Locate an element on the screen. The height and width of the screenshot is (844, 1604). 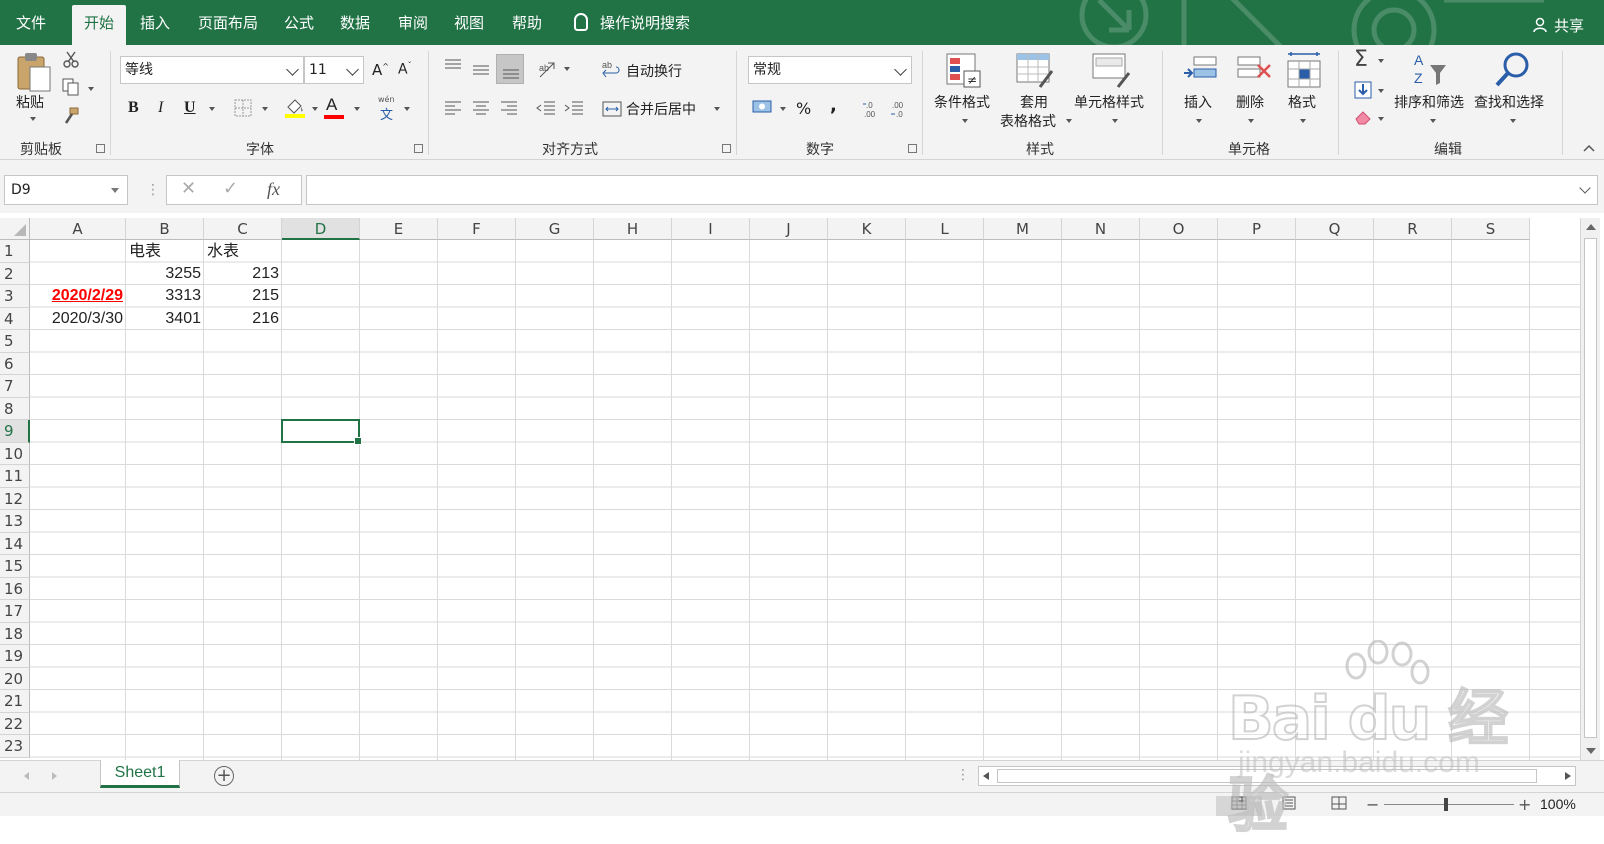
row-header-9: 9 is located at coordinates (15, 431).